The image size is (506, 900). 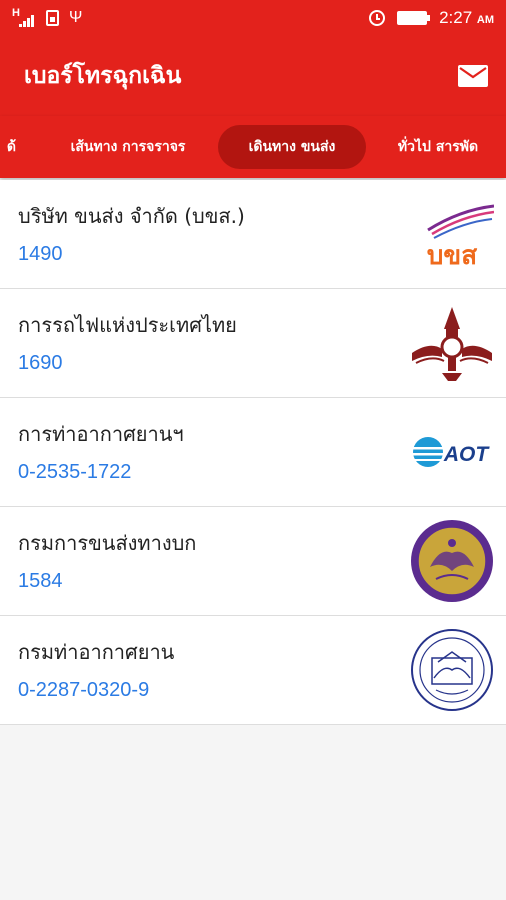 What do you see at coordinates (460, 237) in the screenshot?
I see `bks-logo: บขส` at bounding box center [460, 237].